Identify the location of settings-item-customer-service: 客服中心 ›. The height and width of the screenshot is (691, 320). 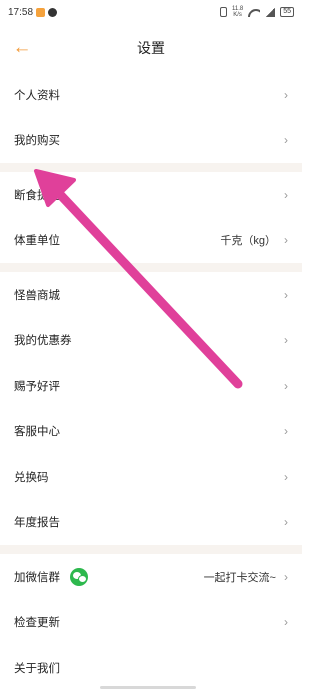
(151, 432).